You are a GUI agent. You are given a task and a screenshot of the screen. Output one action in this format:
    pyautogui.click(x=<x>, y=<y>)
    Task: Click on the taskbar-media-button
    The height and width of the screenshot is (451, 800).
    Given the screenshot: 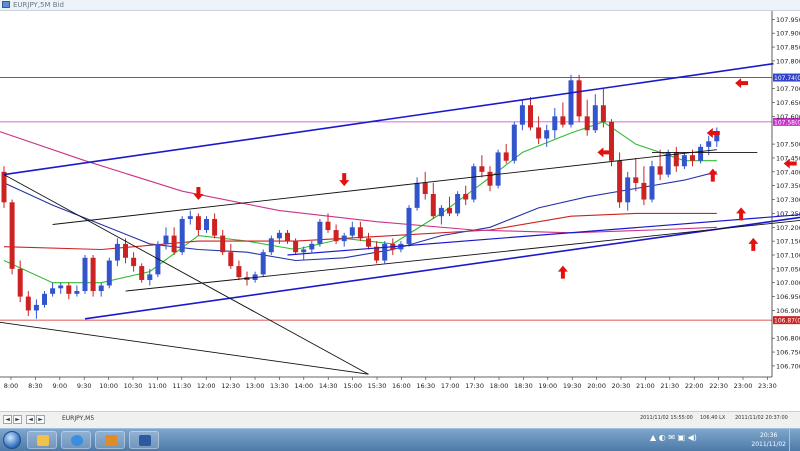 What is the action you would take?
    pyautogui.click(x=110, y=440)
    